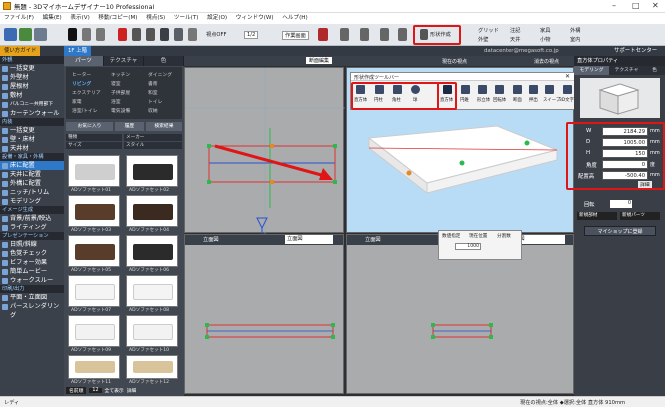  What do you see at coordinates (129, 126) in the screenshot?
I see `history-button: 履歴` at bounding box center [129, 126].